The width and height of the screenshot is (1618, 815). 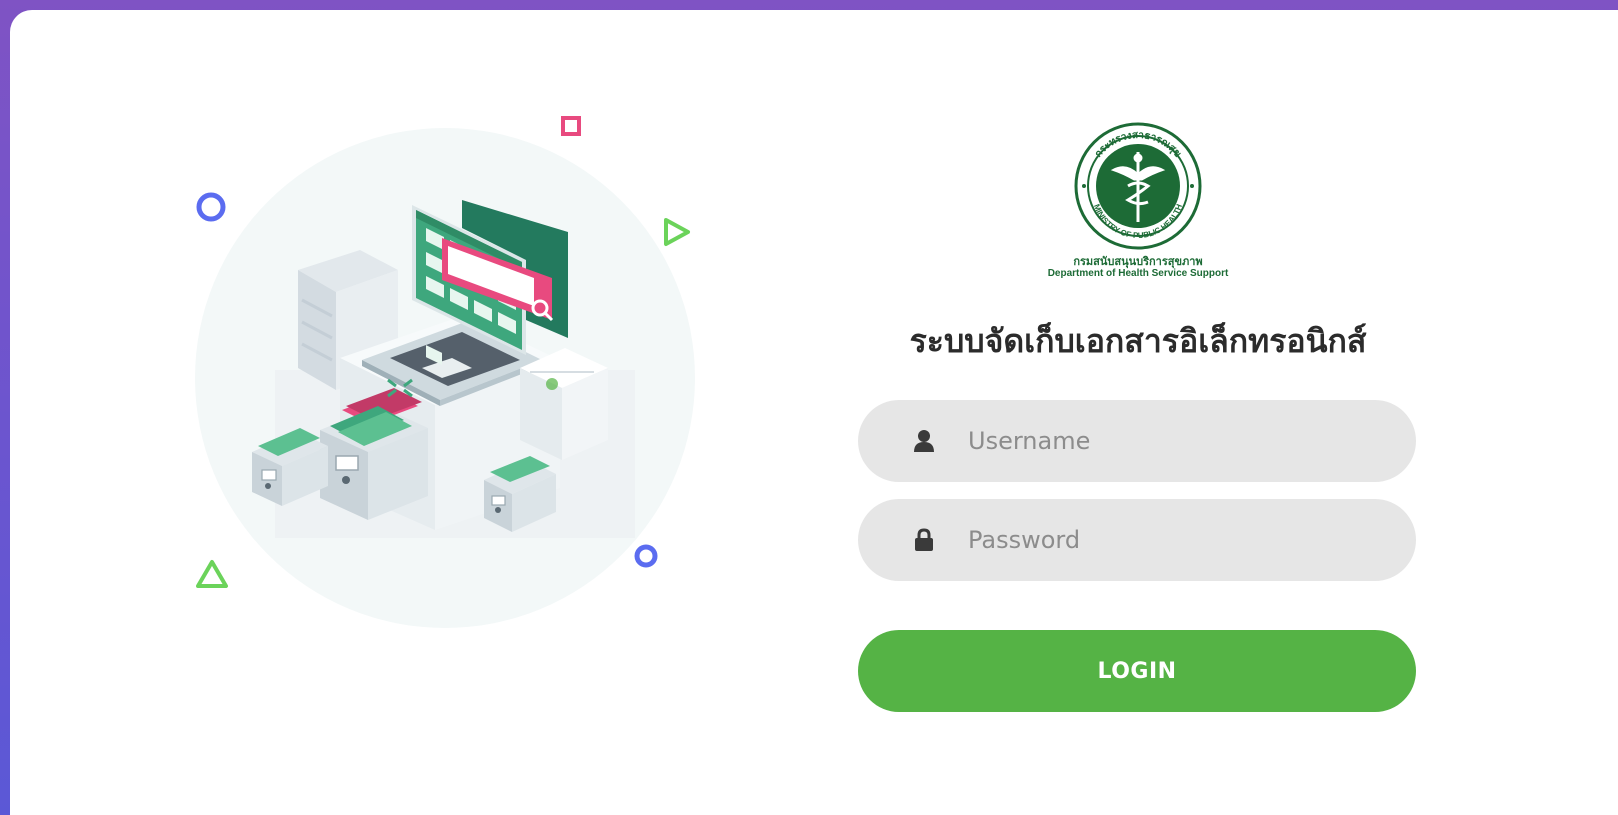 I want to click on login-button: LOGIN, so click(x=1137, y=671).